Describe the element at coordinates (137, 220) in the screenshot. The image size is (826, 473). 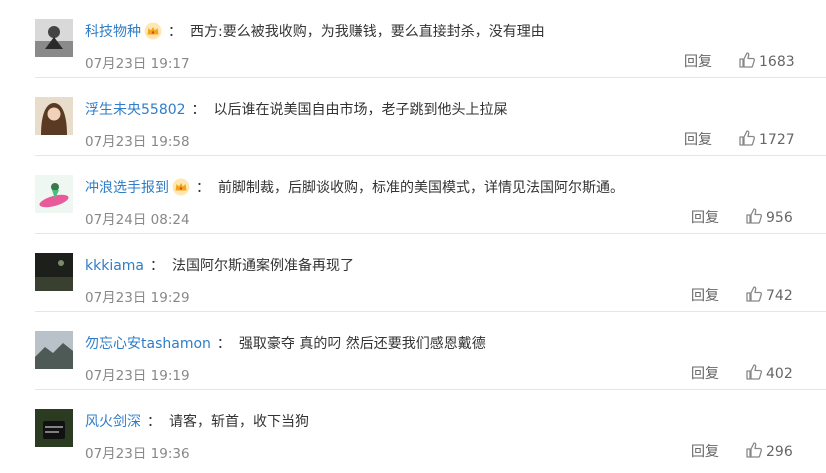
I see `comment-time: 07月24日 08:24` at that location.